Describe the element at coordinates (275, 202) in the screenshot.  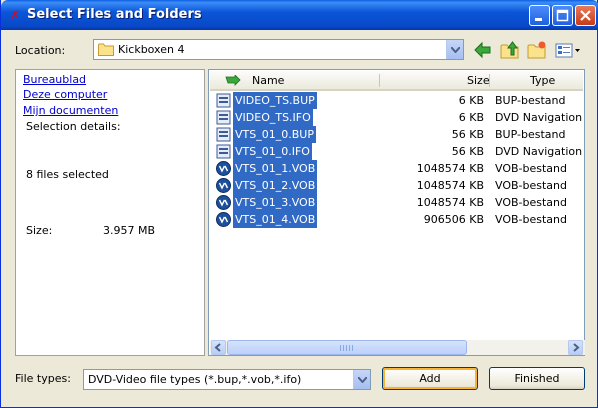
I see `file-name: VTS_01_3.VOB` at that location.